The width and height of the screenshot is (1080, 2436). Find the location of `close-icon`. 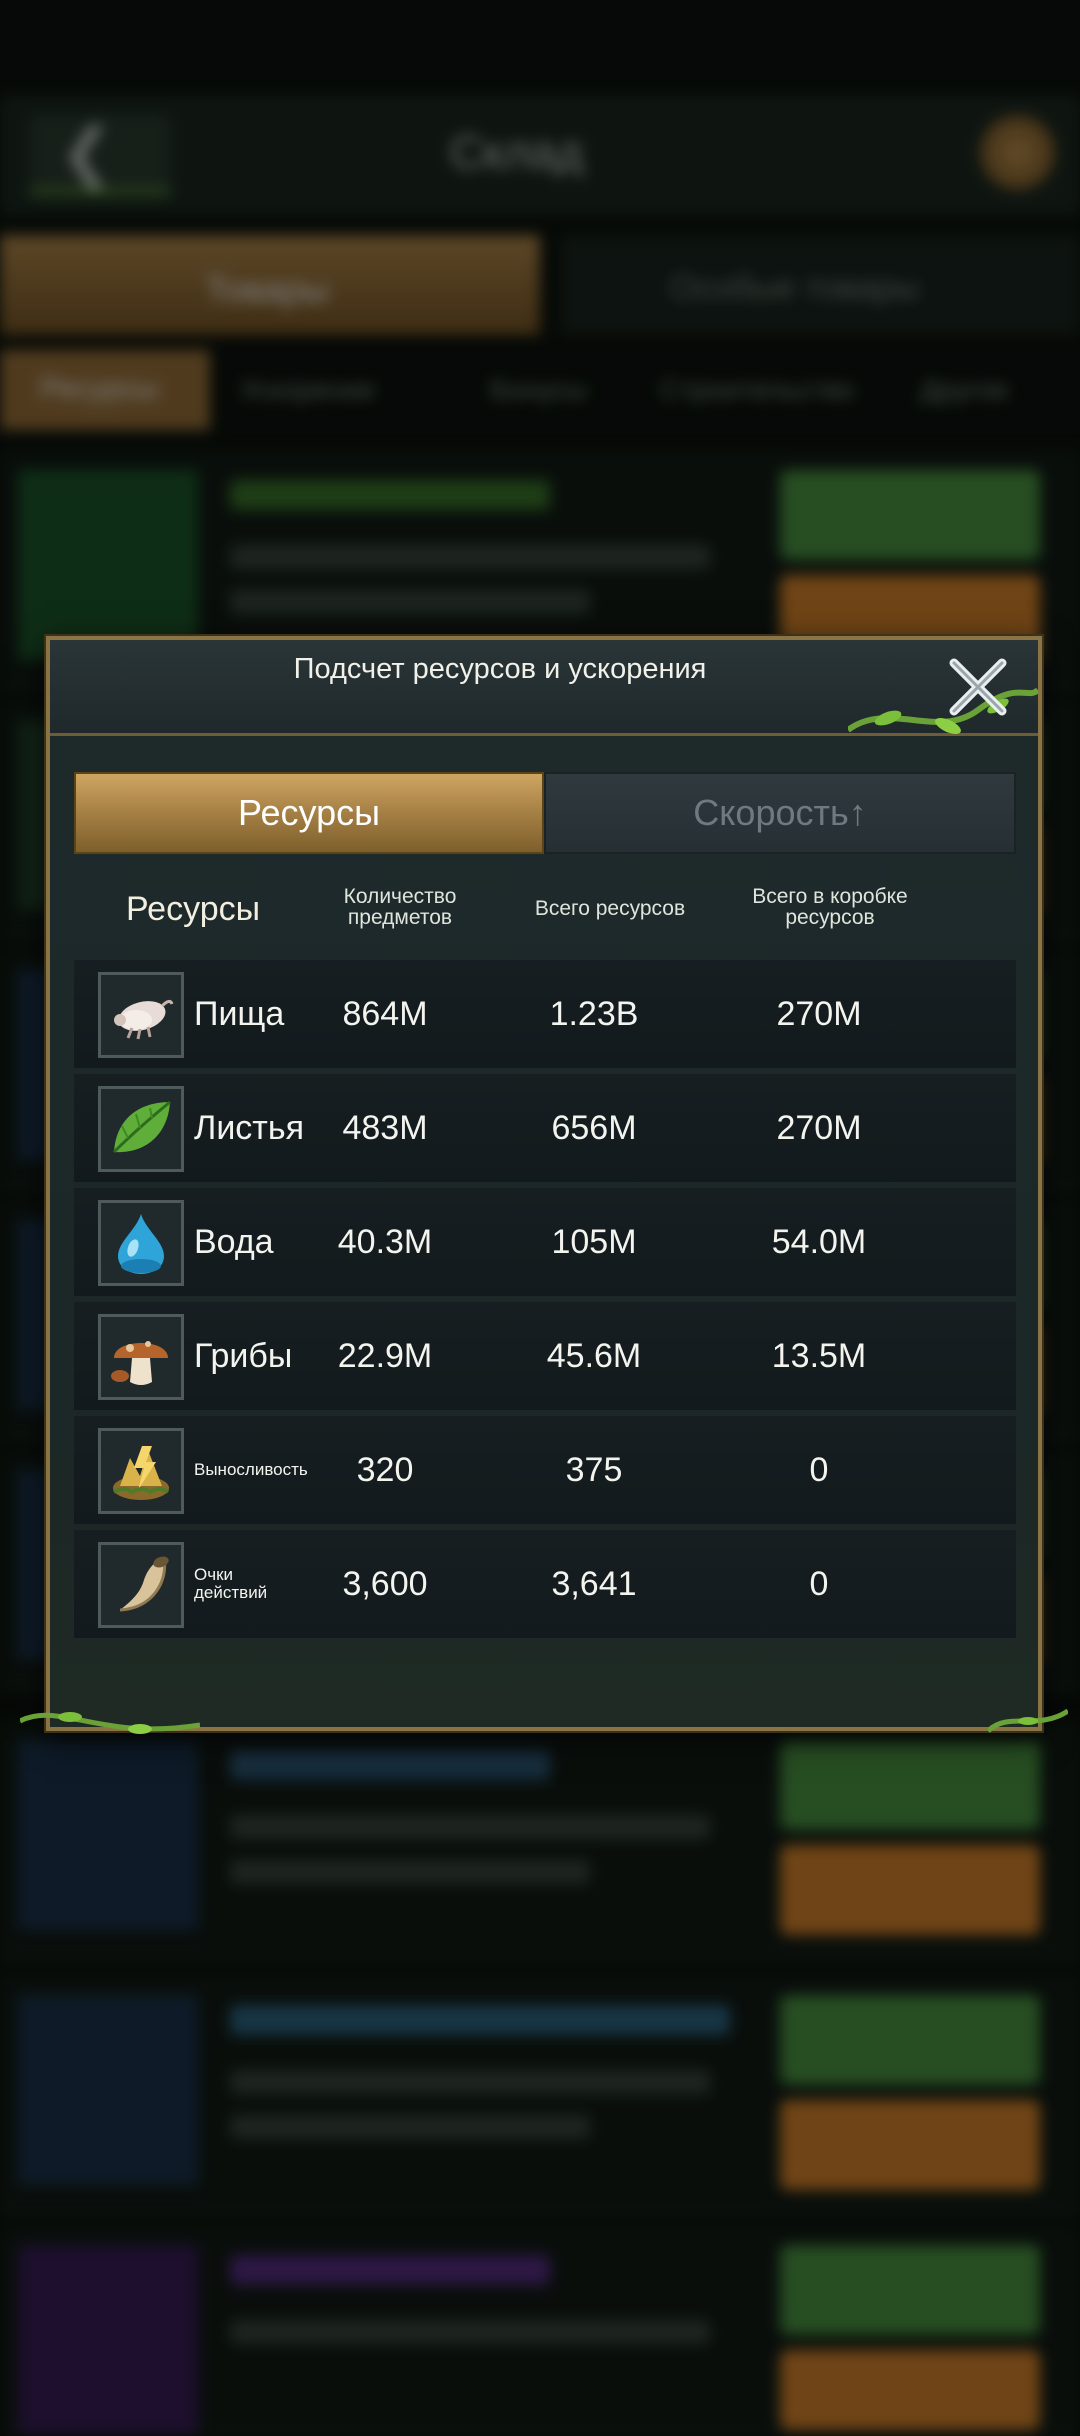

close-icon is located at coordinates (978, 687).